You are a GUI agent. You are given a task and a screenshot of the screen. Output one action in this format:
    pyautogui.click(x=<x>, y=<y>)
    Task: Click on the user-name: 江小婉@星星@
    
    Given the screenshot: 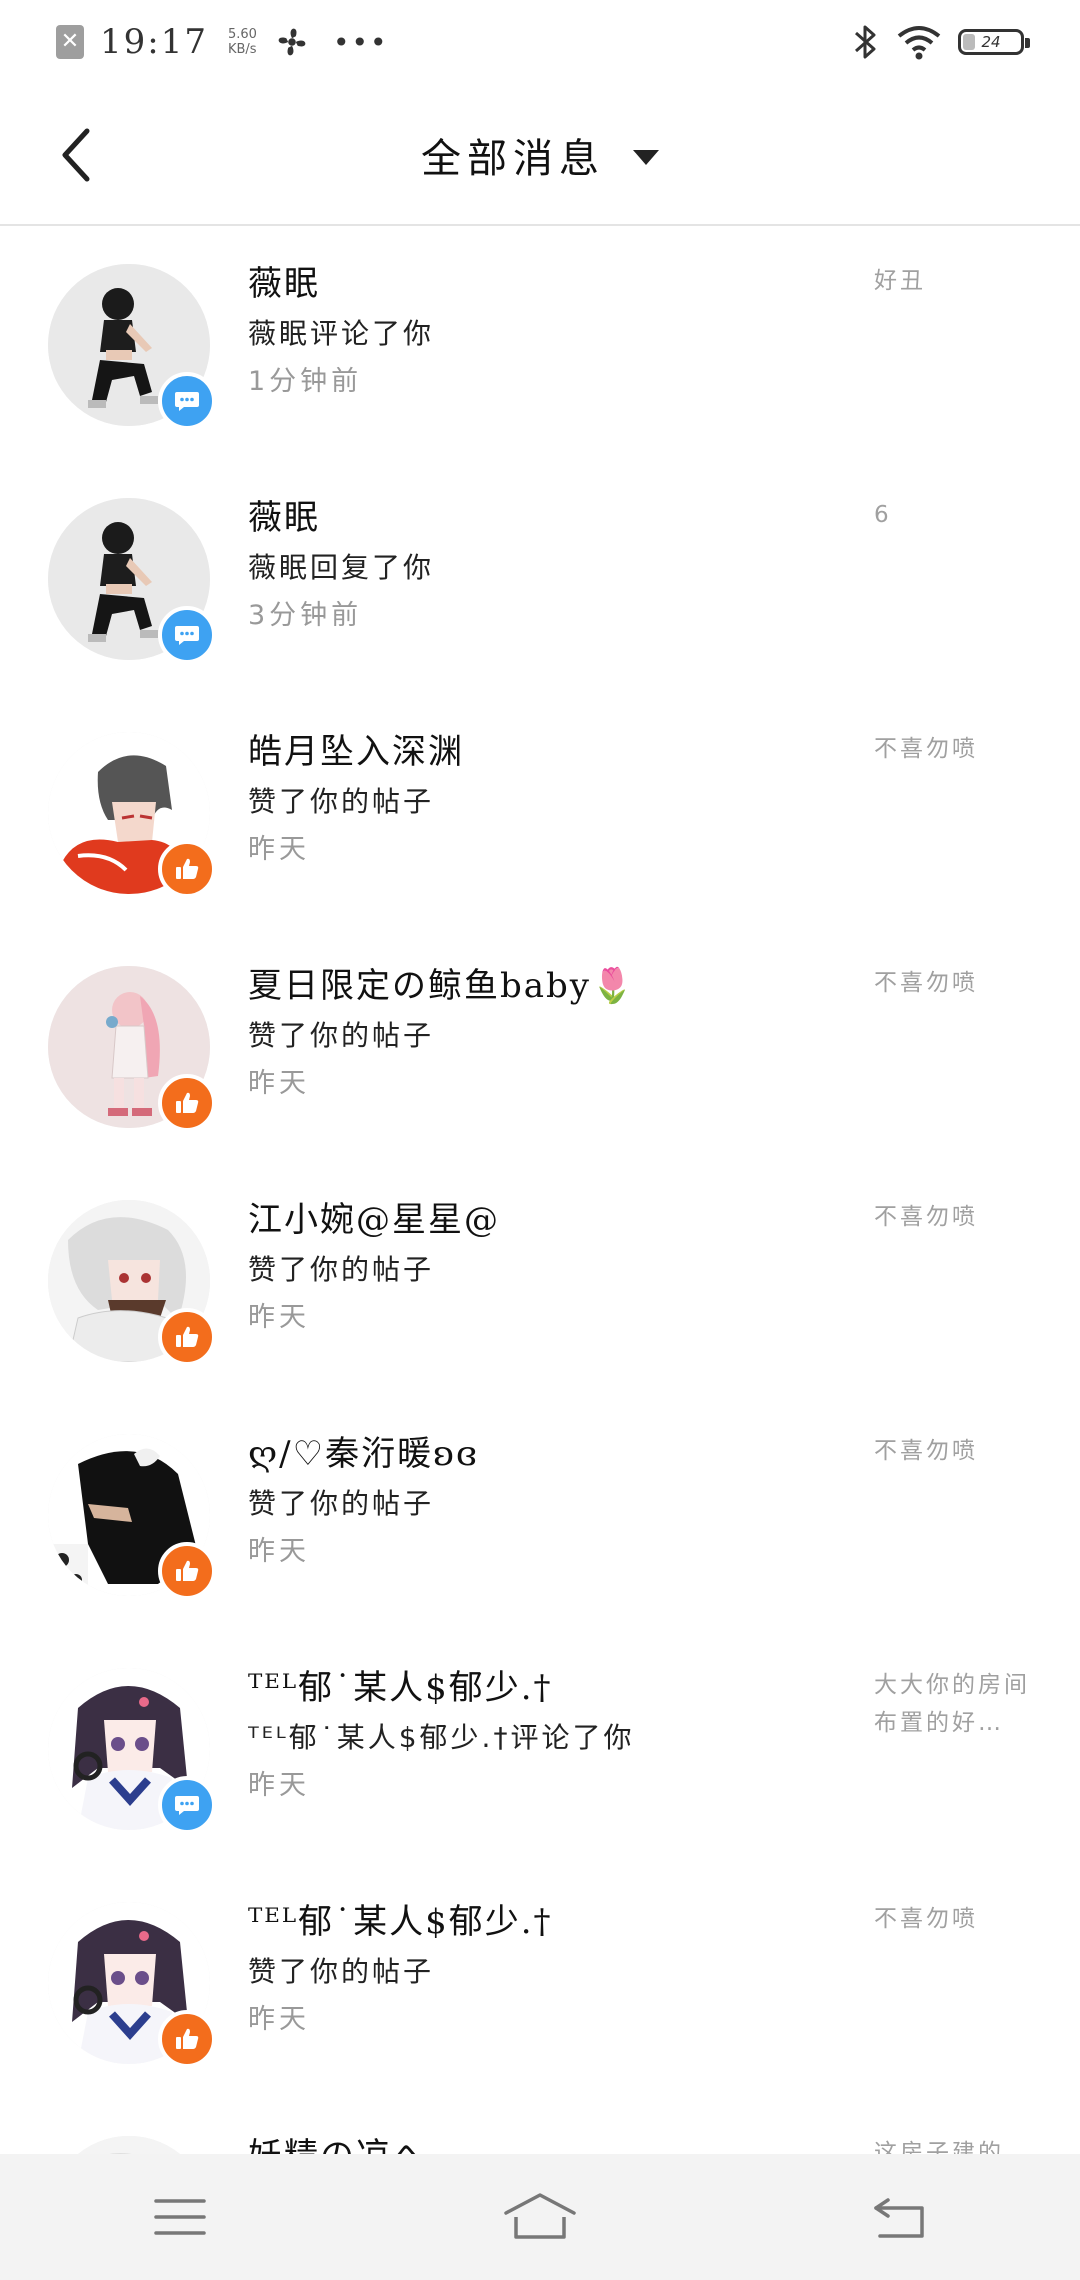 What is the action you would take?
    pyautogui.click(x=548, y=1220)
    